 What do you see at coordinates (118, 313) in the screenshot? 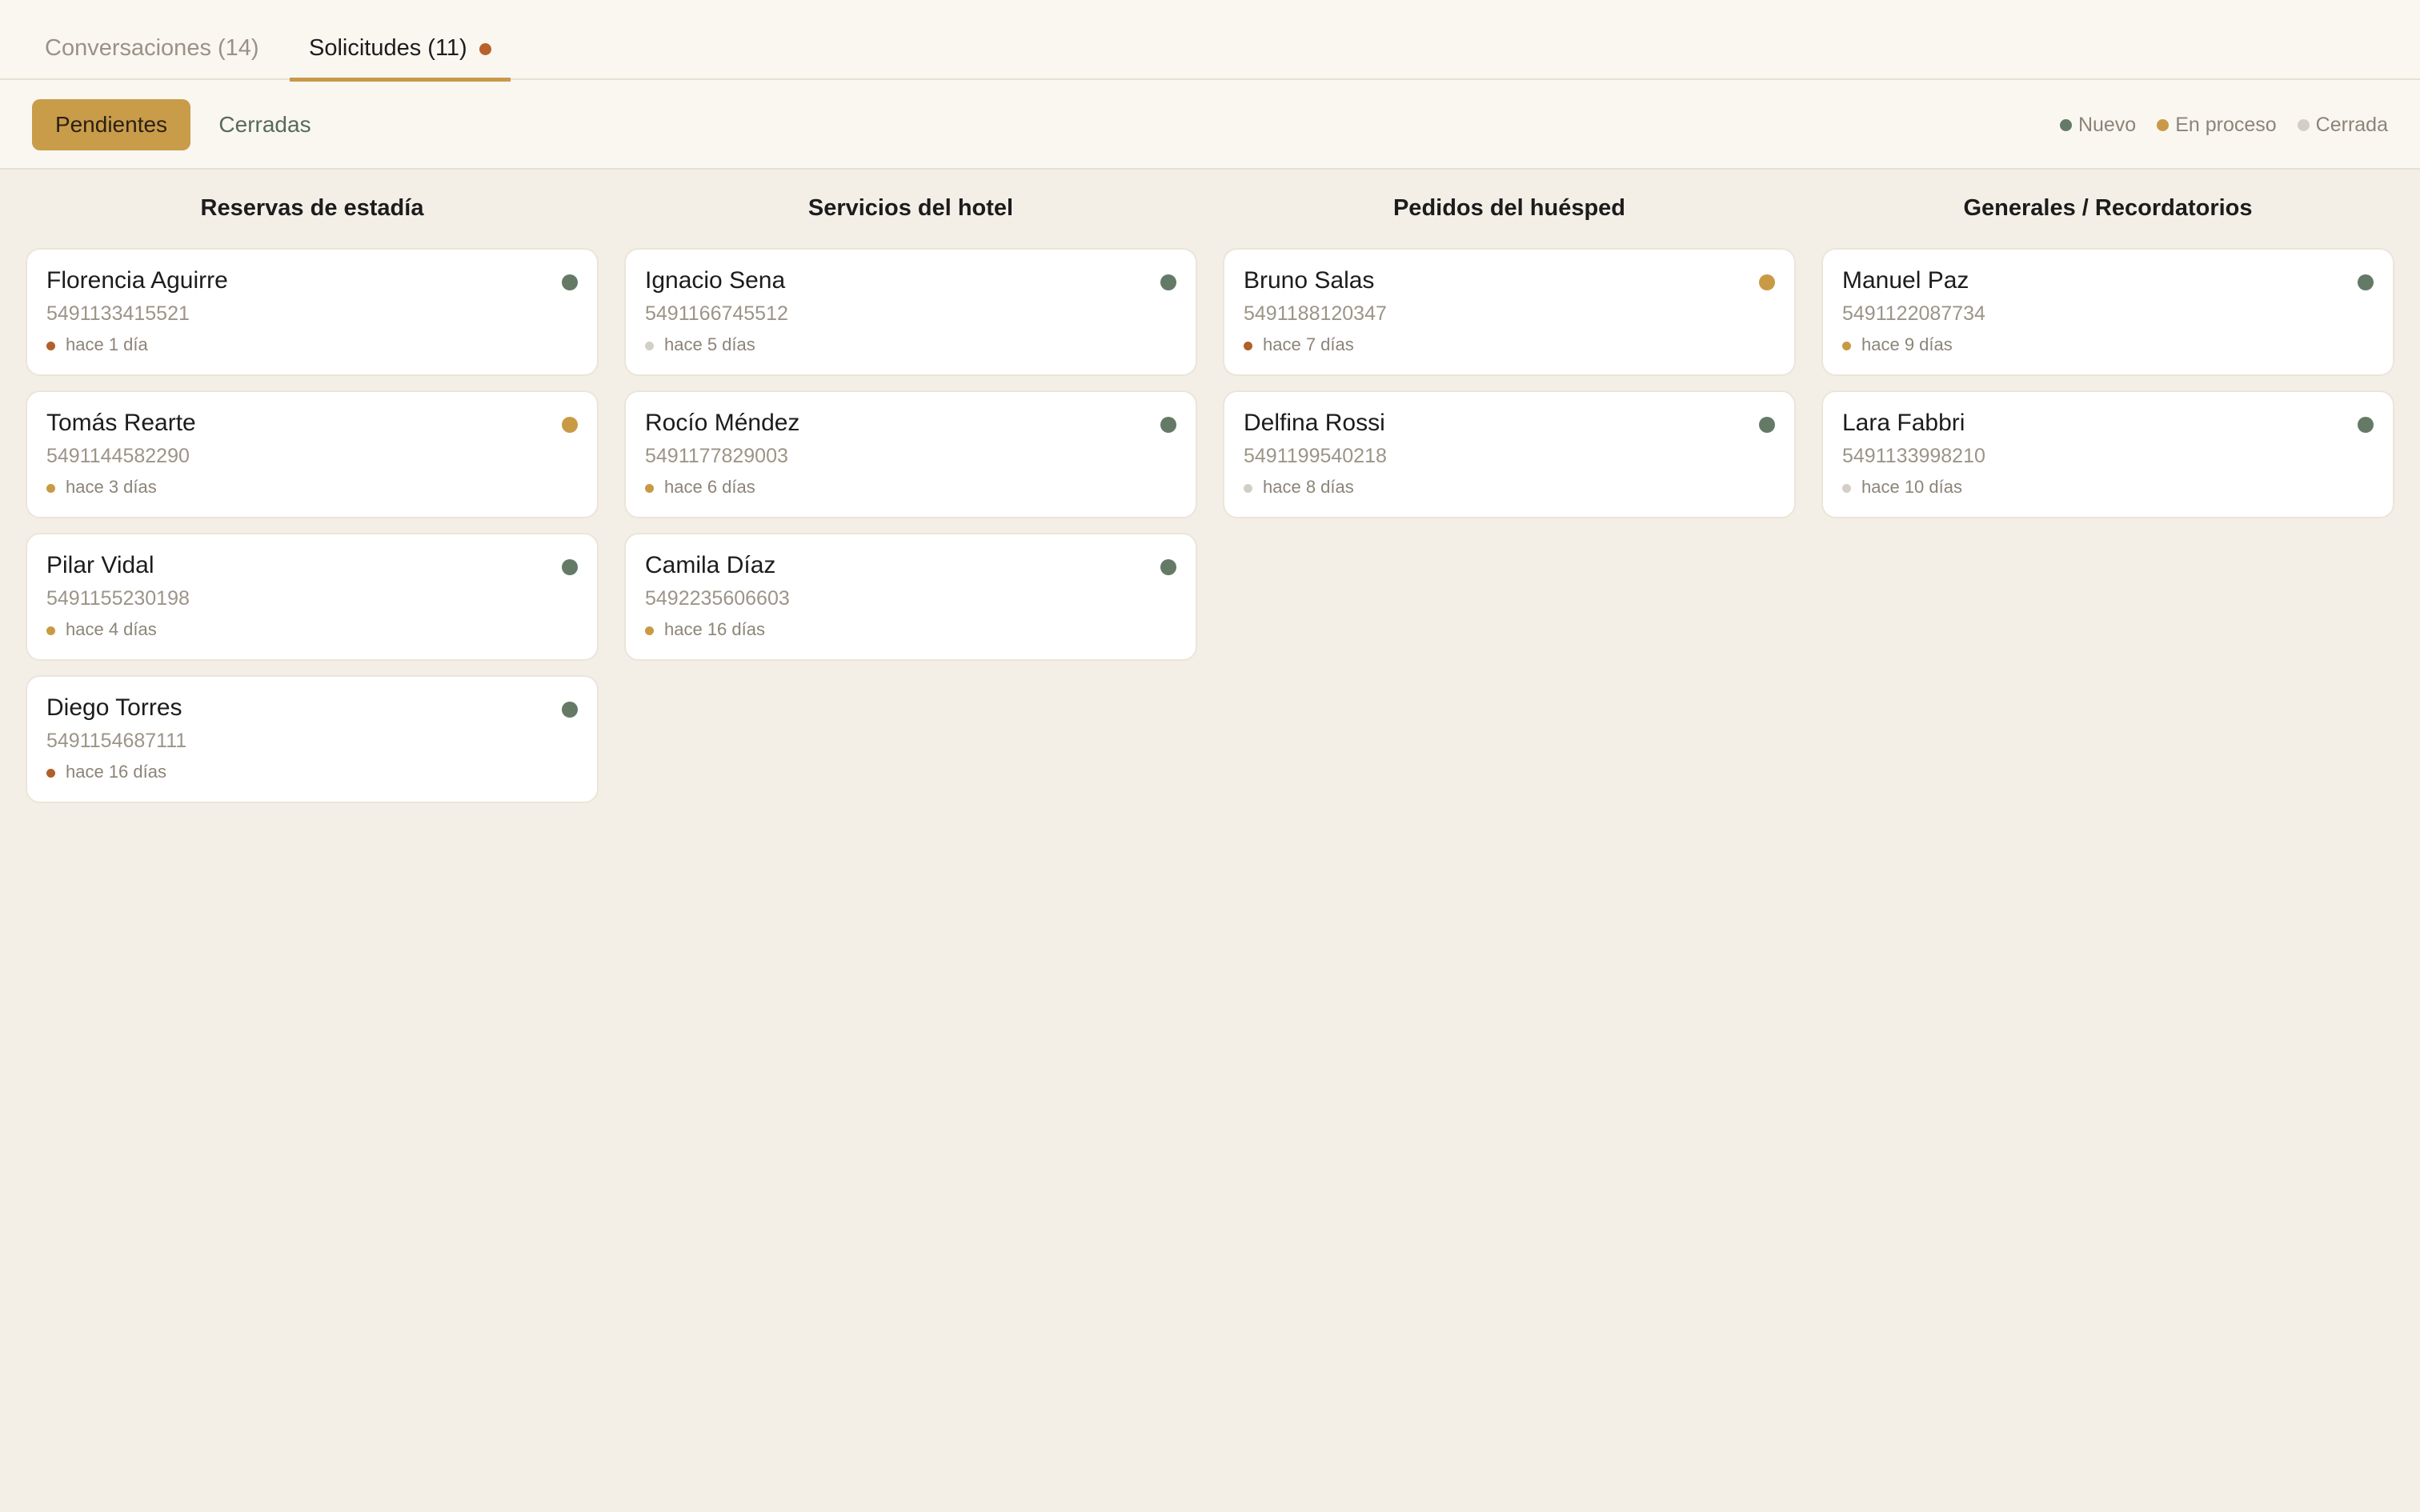
I see `guest-phone: 5491133415521` at bounding box center [118, 313].